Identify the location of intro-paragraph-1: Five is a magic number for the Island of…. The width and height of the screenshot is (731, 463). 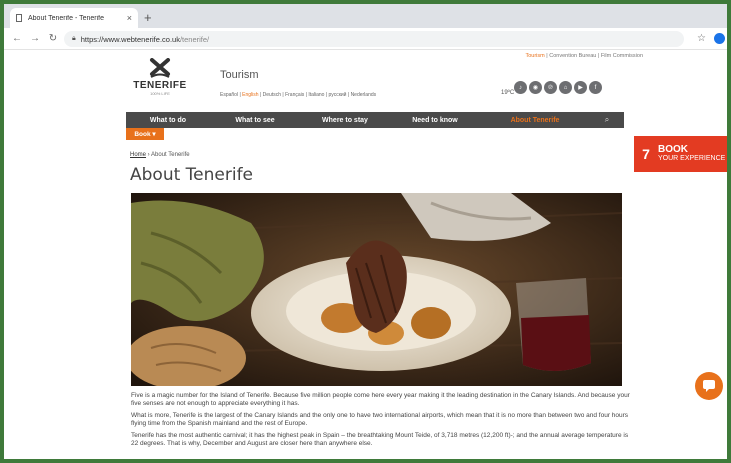
(380, 399).